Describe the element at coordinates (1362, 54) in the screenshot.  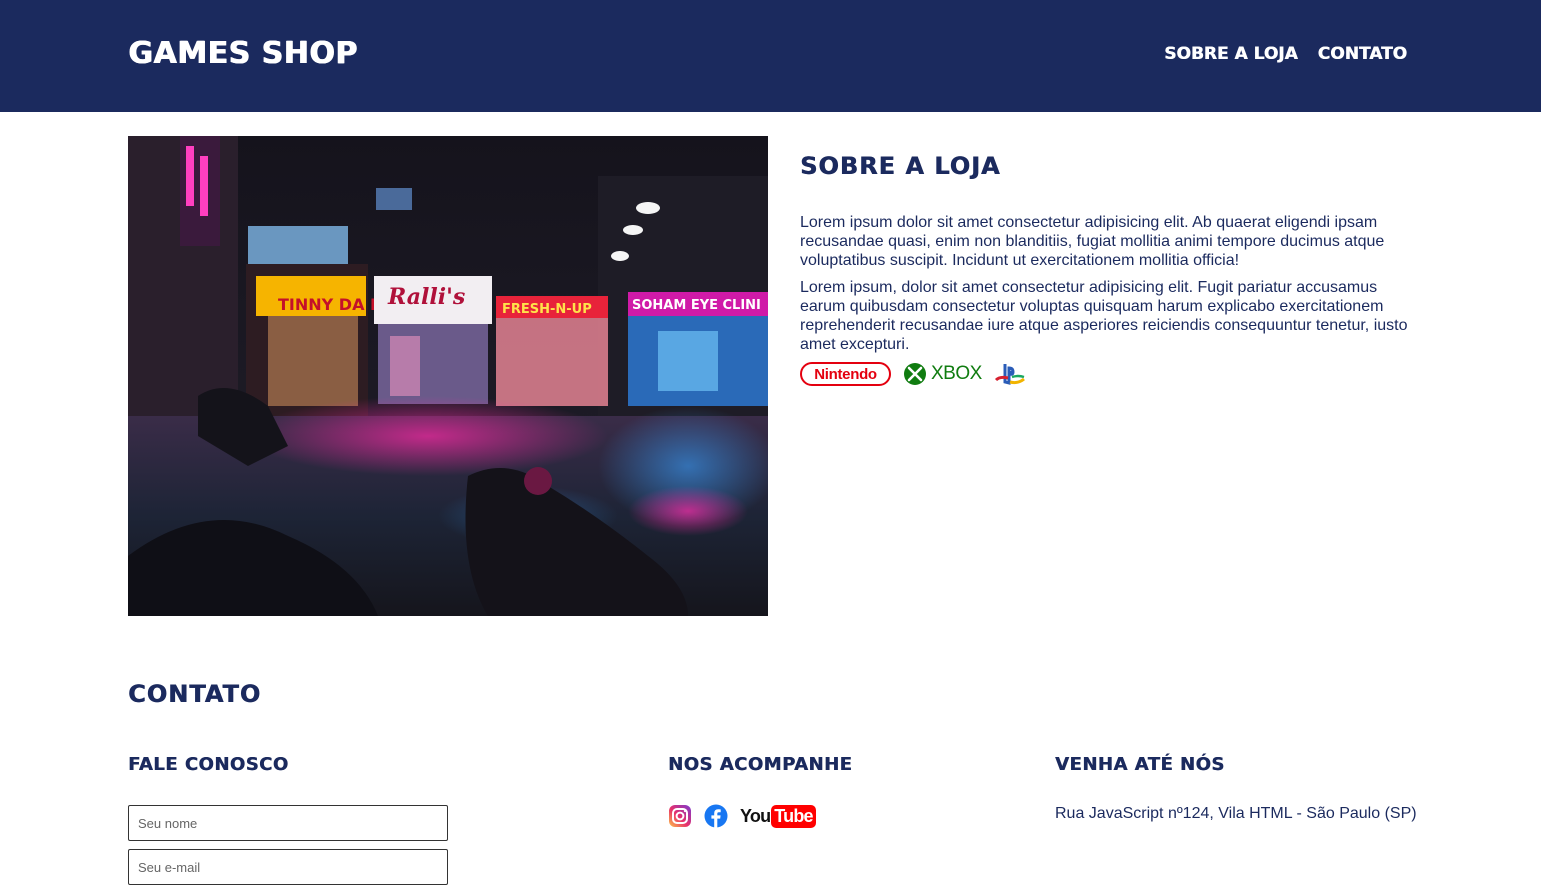
I see `nav-link-contato: CONTATO` at that location.